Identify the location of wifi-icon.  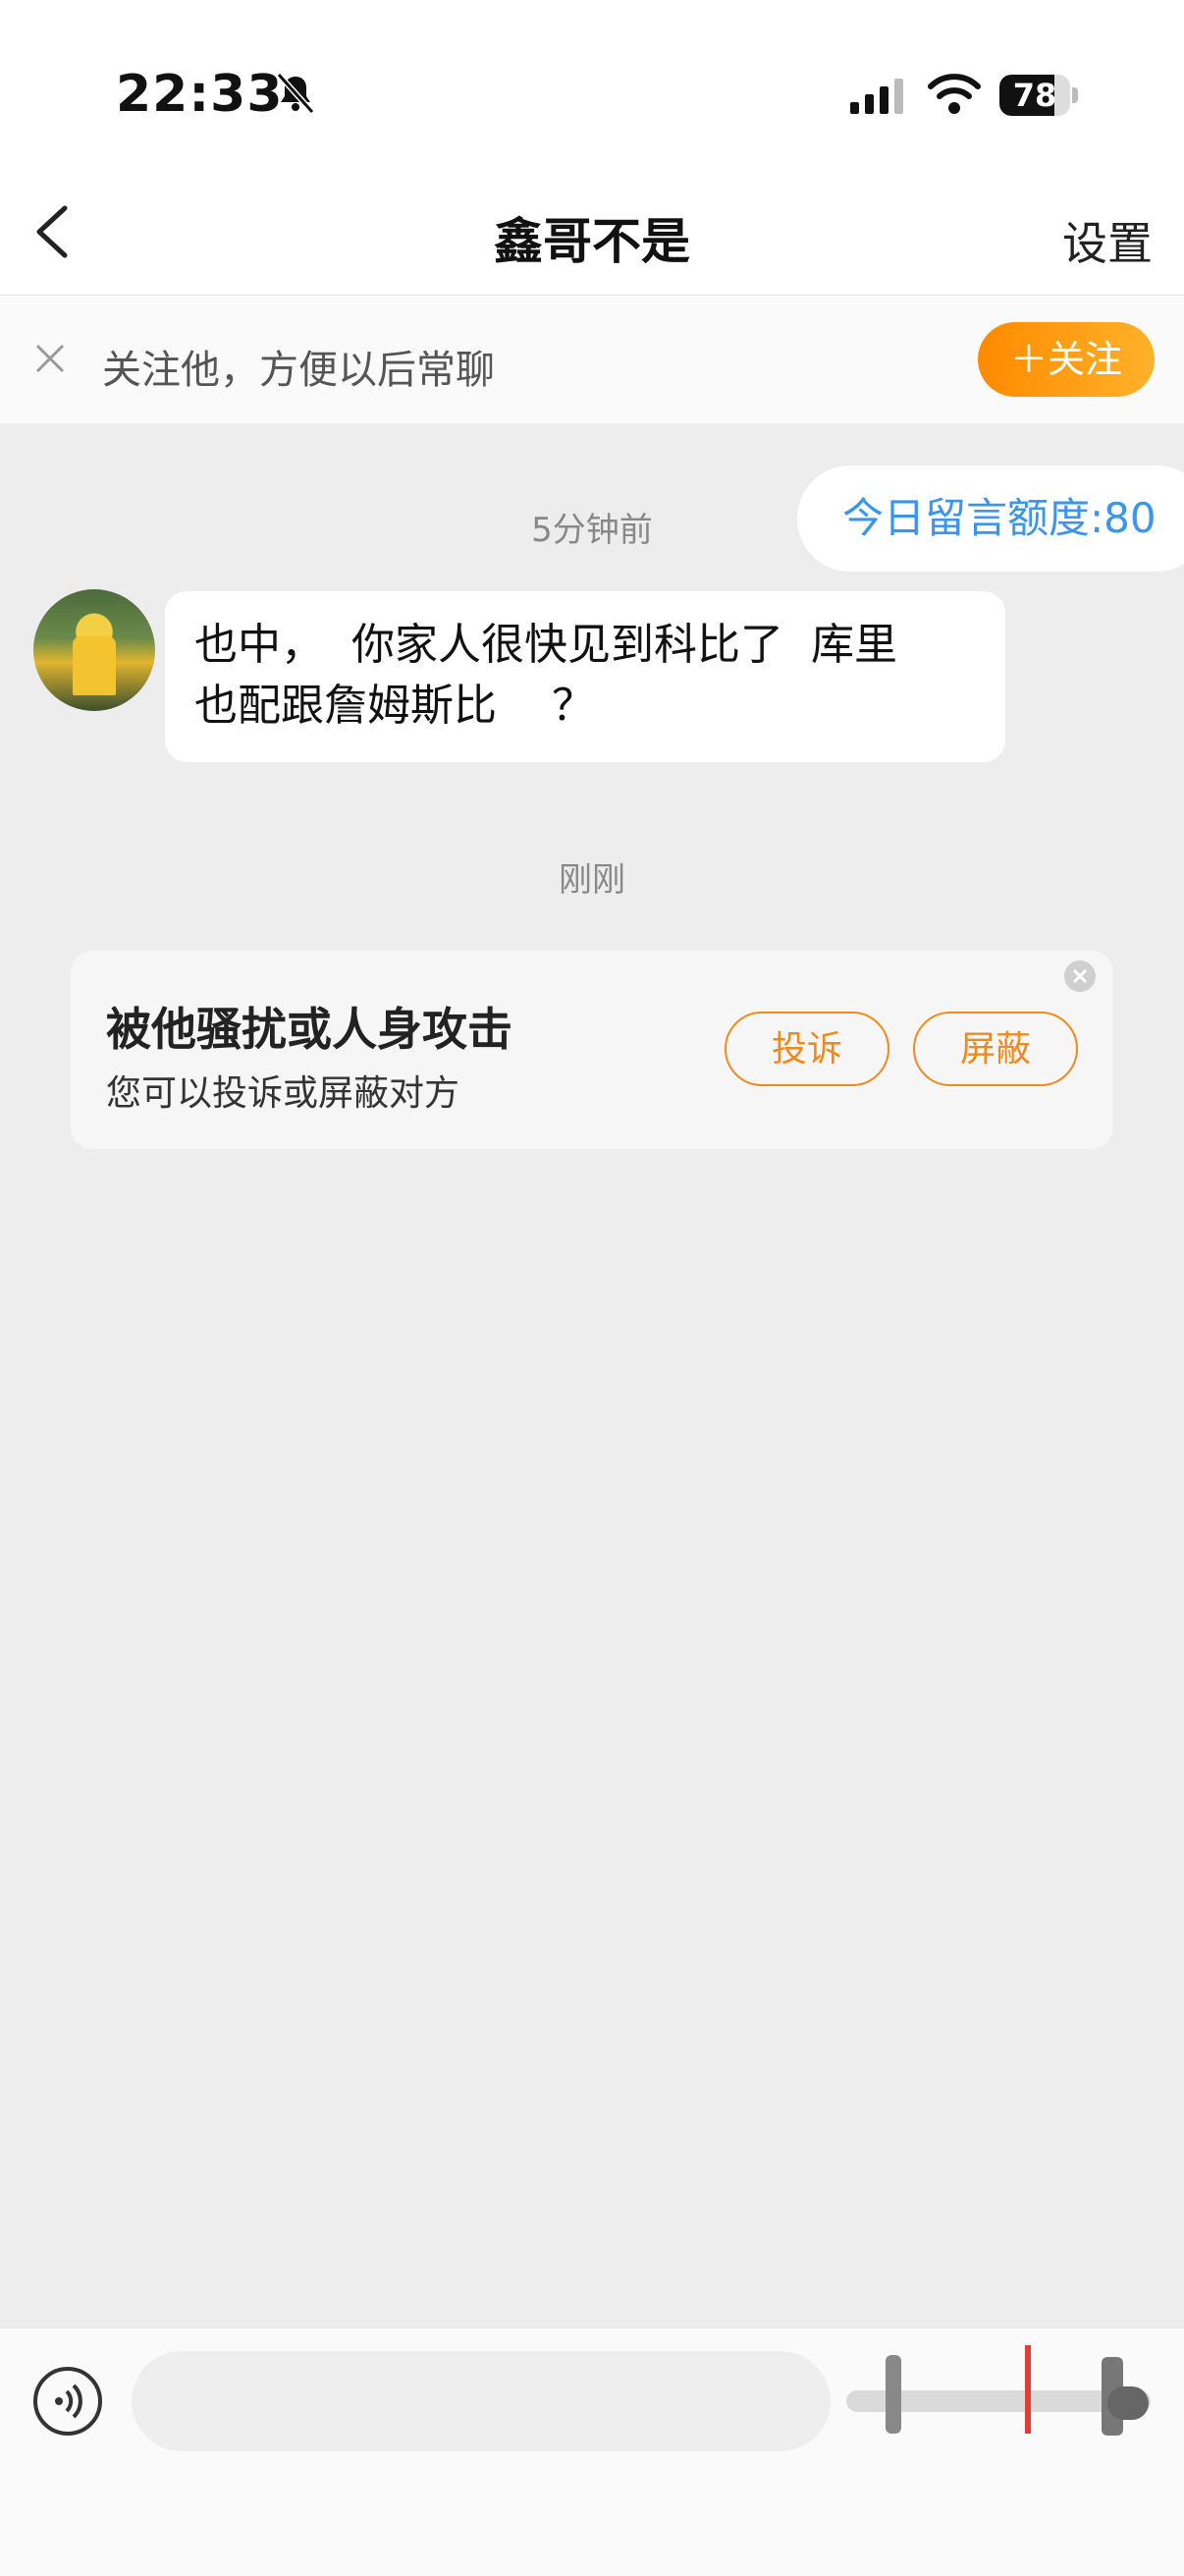
(955, 94).